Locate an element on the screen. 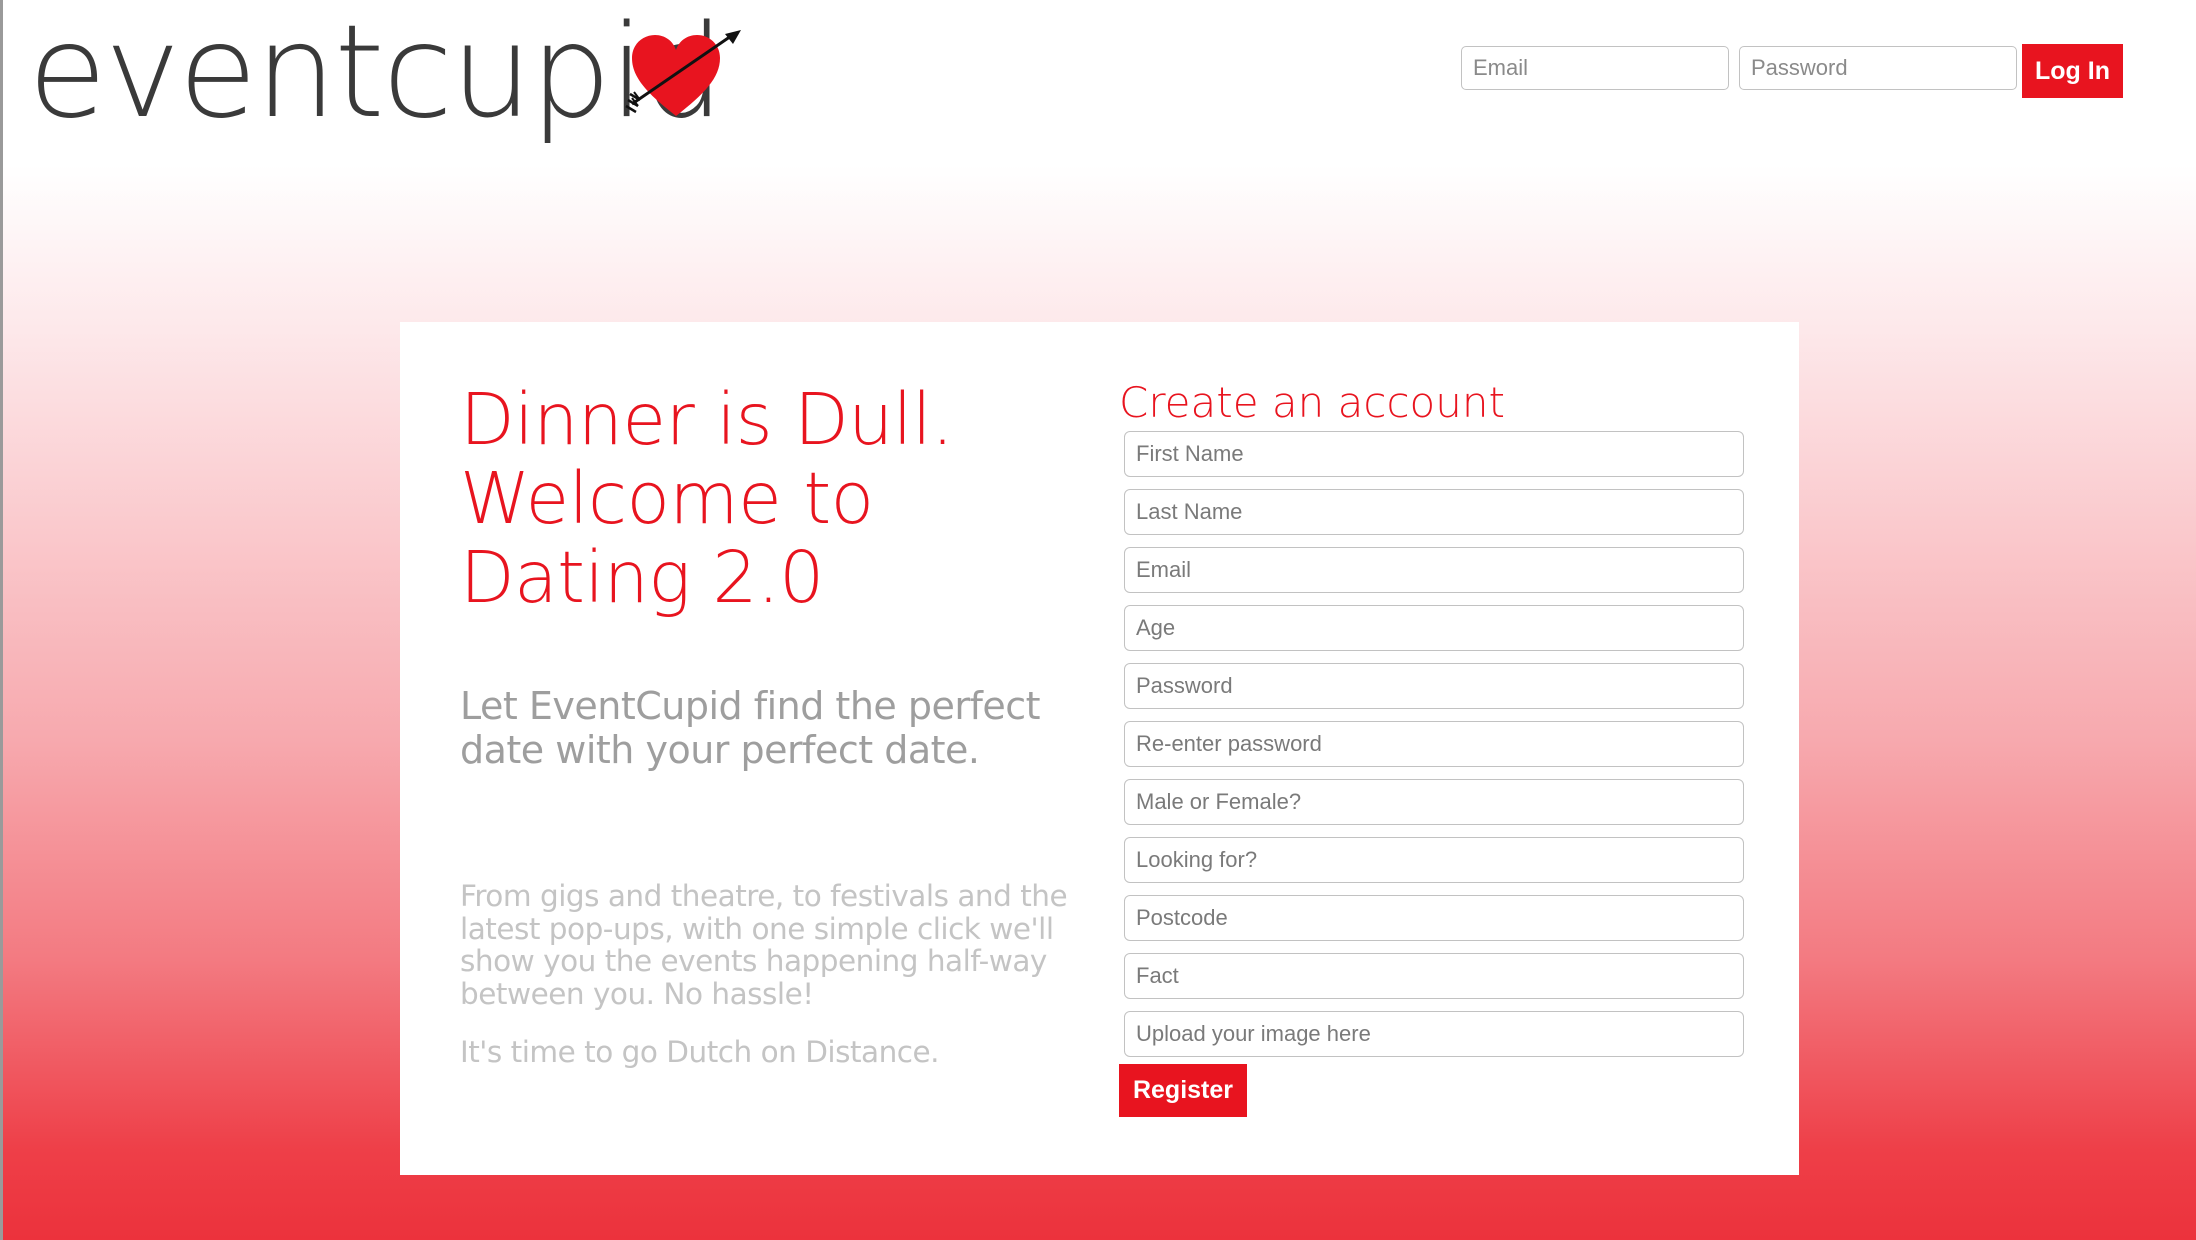 The image size is (2196, 1240). heart-with-arrow-icon is located at coordinates (683, 73).